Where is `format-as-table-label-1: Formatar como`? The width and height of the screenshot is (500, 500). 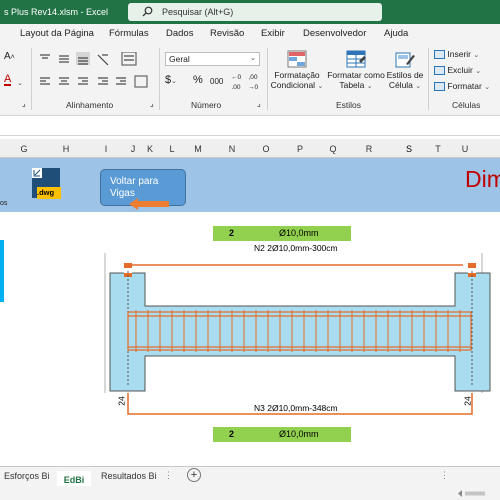
format-as-table-label-1: Formatar como is located at coordinates (356, 75).